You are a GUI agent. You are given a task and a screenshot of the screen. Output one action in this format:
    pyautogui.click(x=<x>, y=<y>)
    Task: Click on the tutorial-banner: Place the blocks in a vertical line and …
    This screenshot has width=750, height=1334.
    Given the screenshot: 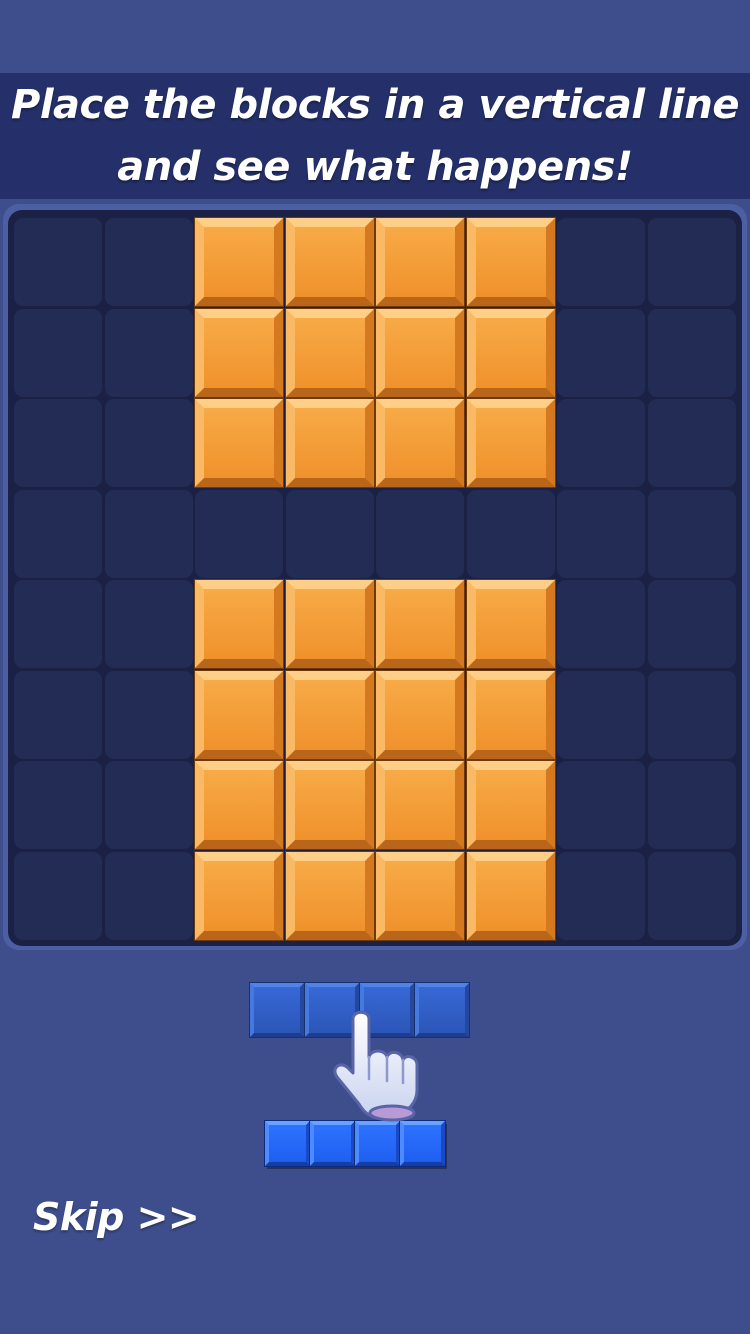 What is the action you would take?
    pyautogui.click(x=375, y=136)
    